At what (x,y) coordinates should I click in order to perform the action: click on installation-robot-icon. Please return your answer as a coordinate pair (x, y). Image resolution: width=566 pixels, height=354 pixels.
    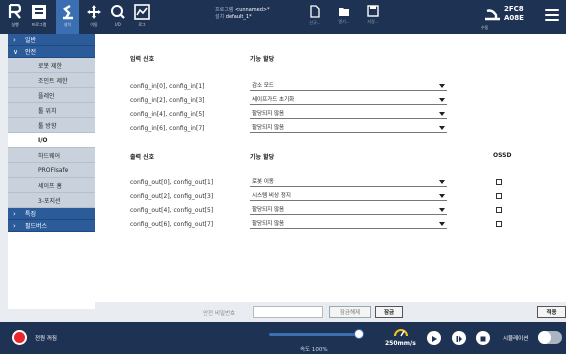
    Looking at the image, I should click on (67, 12).